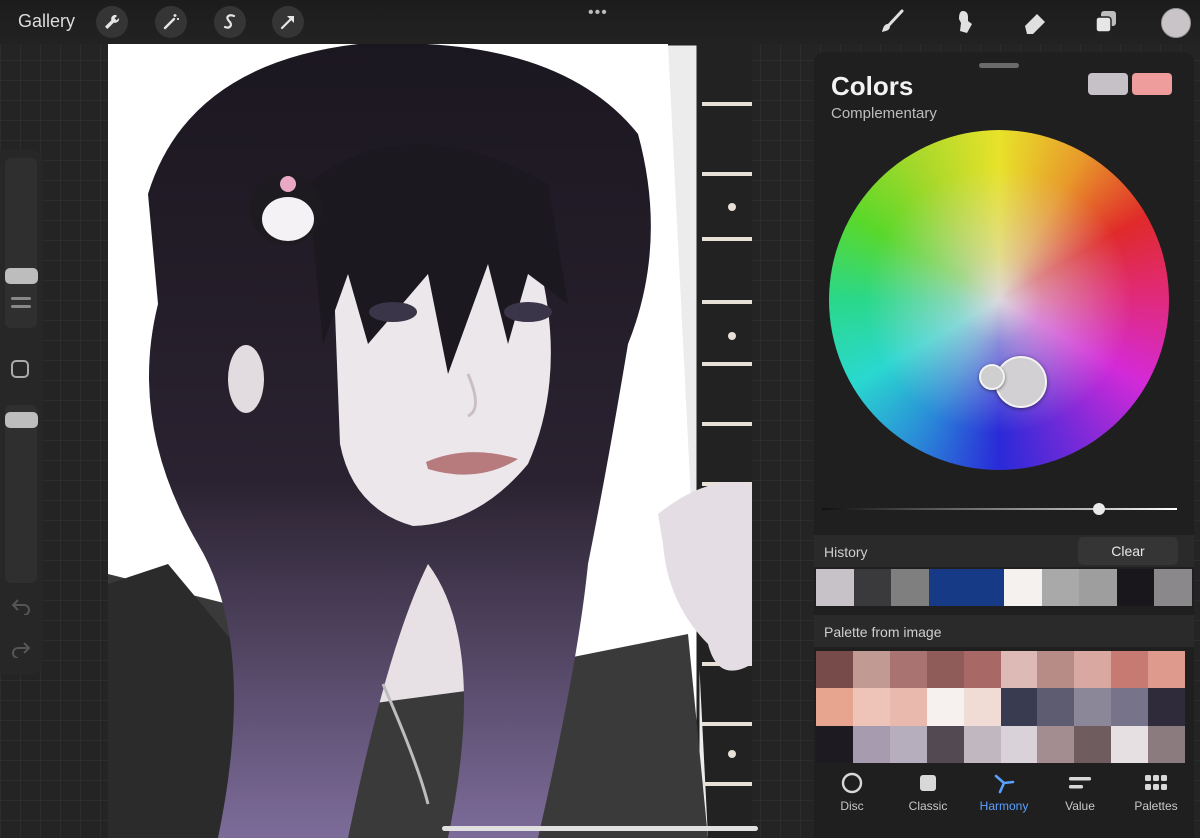 This screenshot has width=1200, height=838. What do you see at coordinates (1035, 22) in the screenshot?
I see `eraser-icon` at bounding box center [1035, 22].